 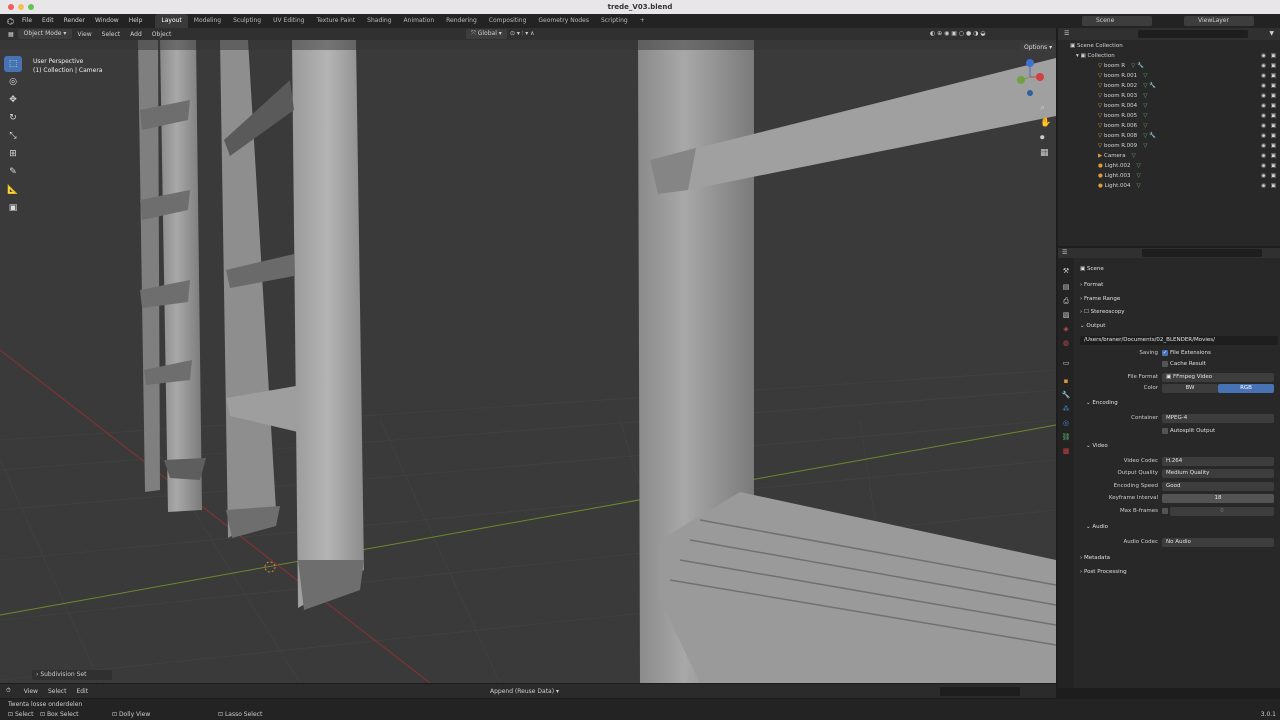 I want to click on tab-sculpting: Sculpting, so click(x=247, y=21).